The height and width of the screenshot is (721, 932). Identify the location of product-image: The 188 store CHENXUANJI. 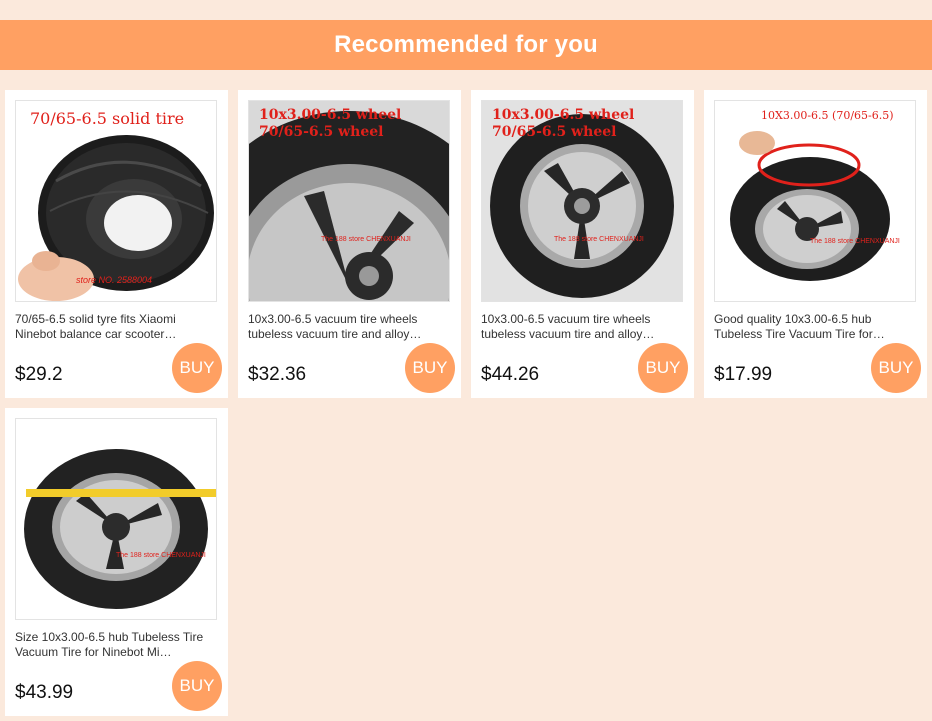
(116, 519).